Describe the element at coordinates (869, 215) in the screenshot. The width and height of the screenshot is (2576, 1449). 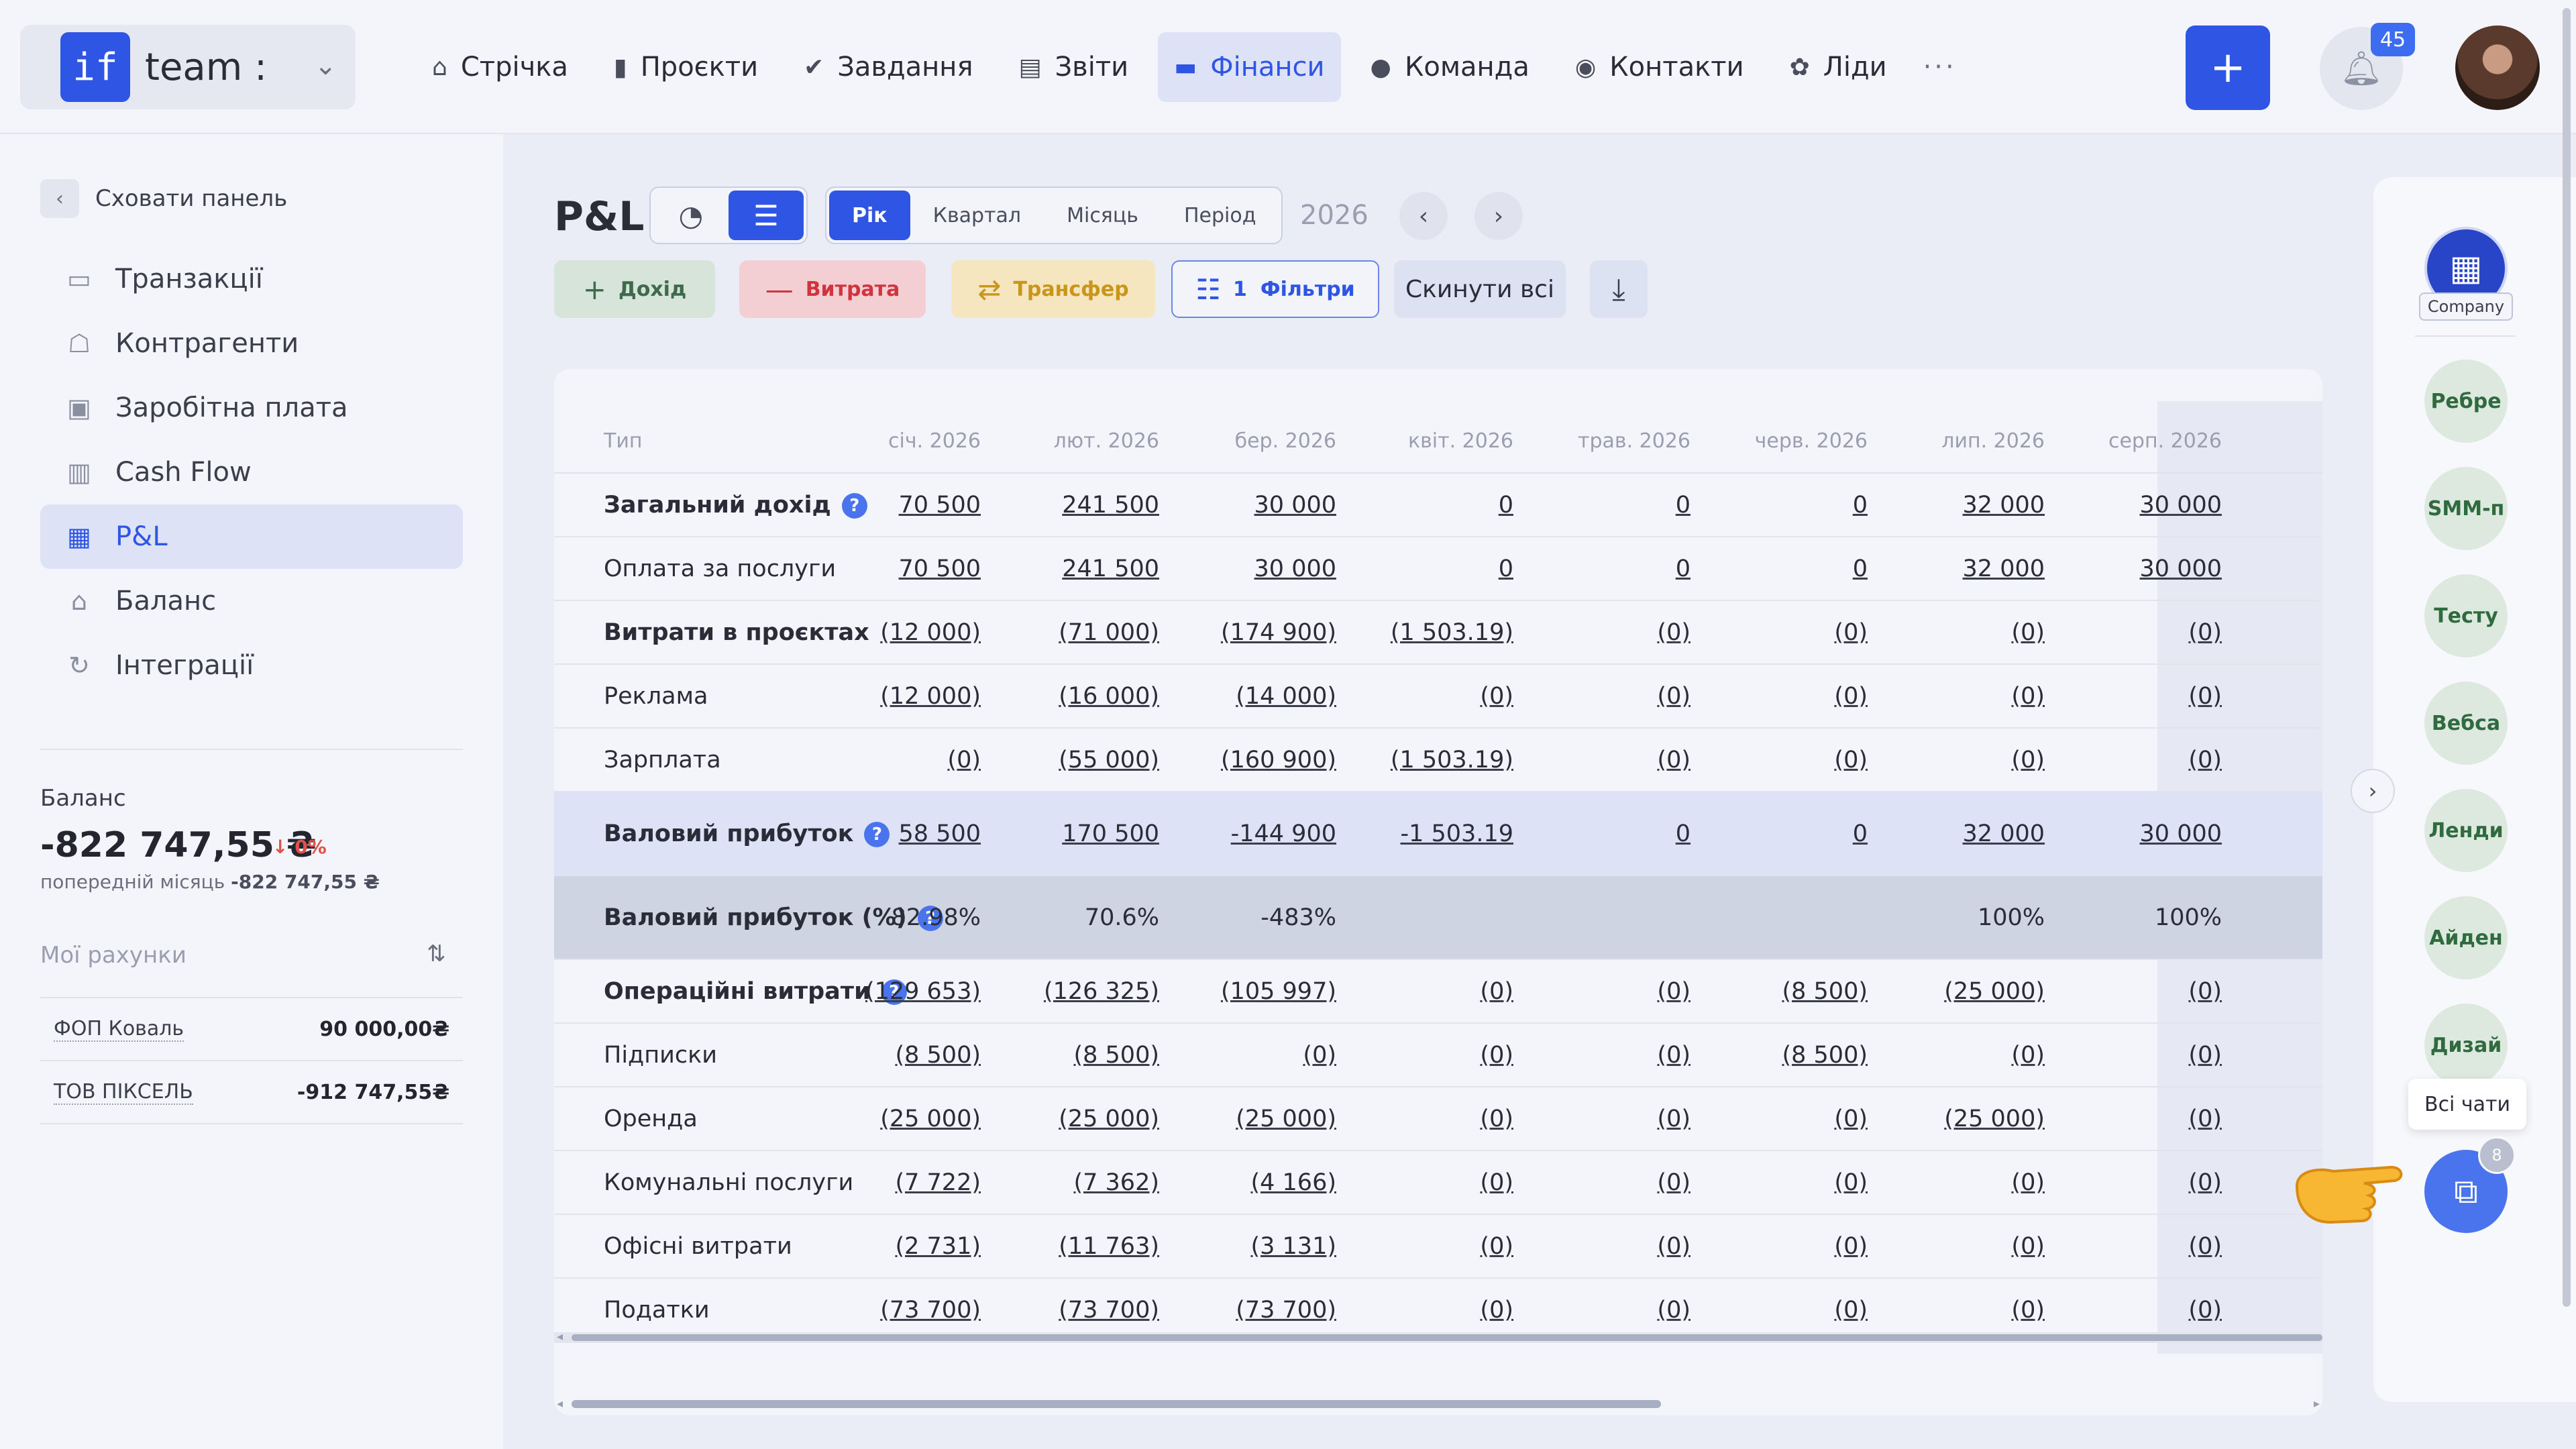
I see `period-tab-0: Рік` at that location.